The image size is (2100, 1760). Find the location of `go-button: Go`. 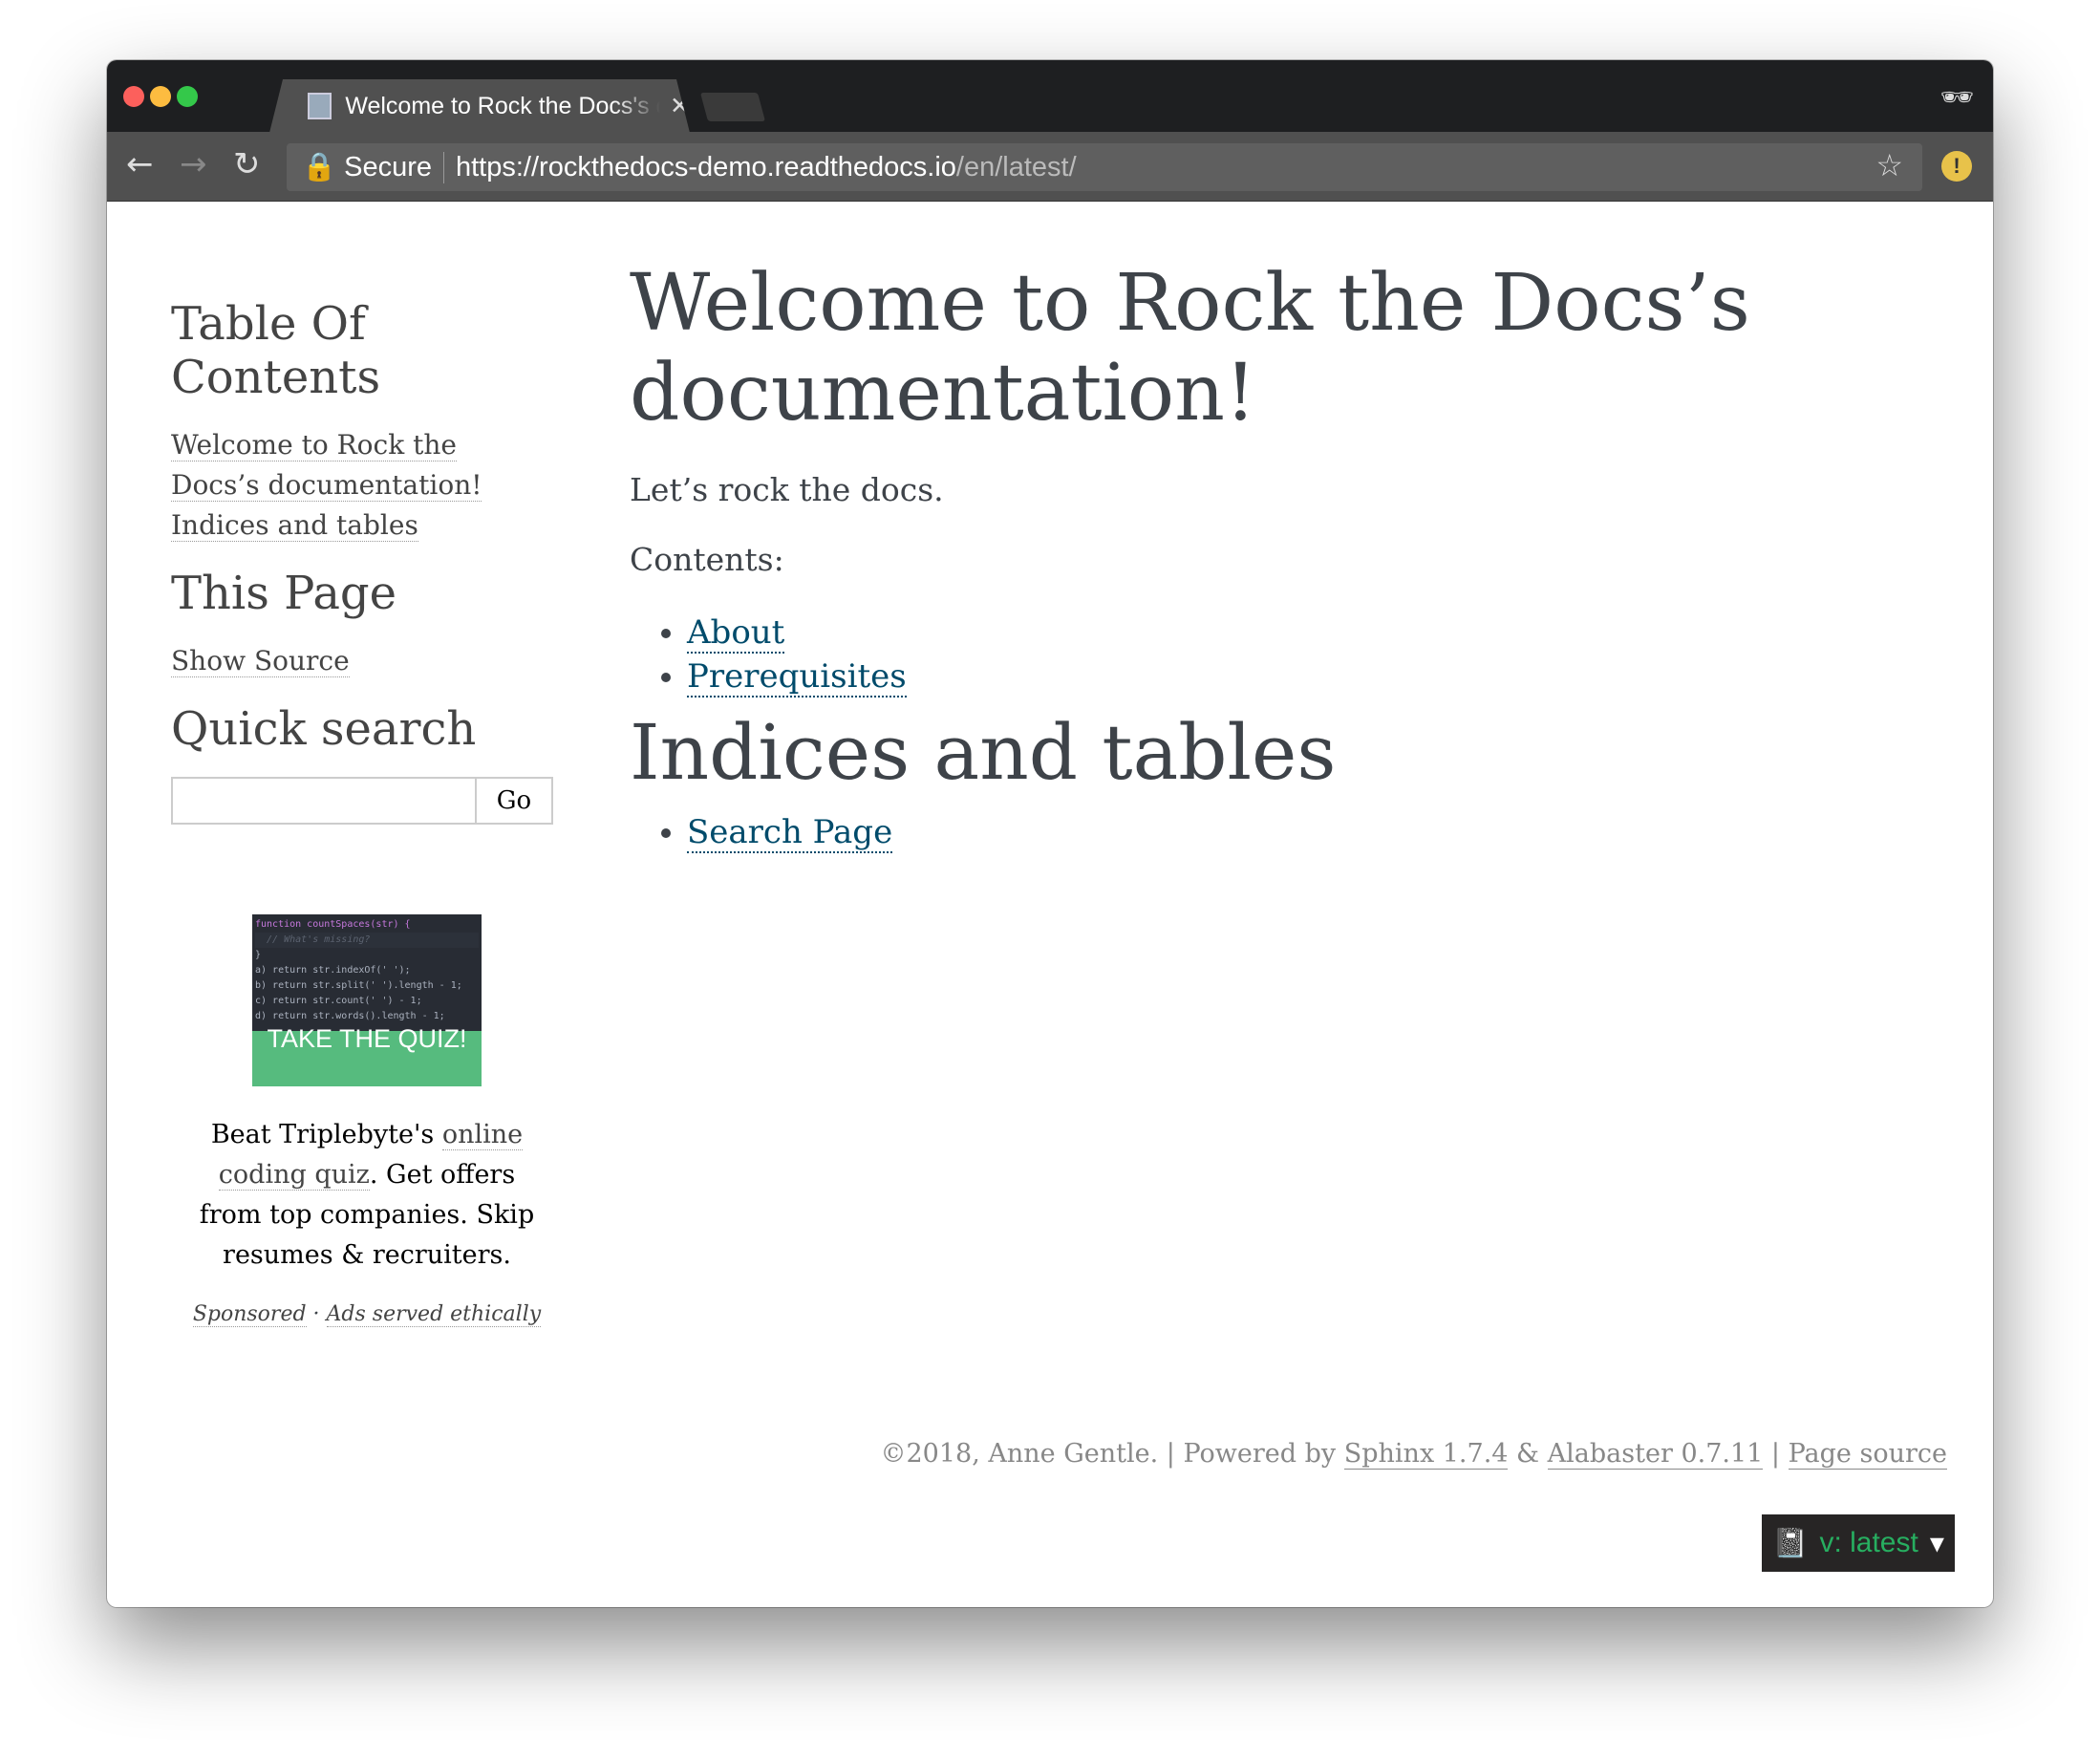

go-button: Go is located at coordinates (514, 801).